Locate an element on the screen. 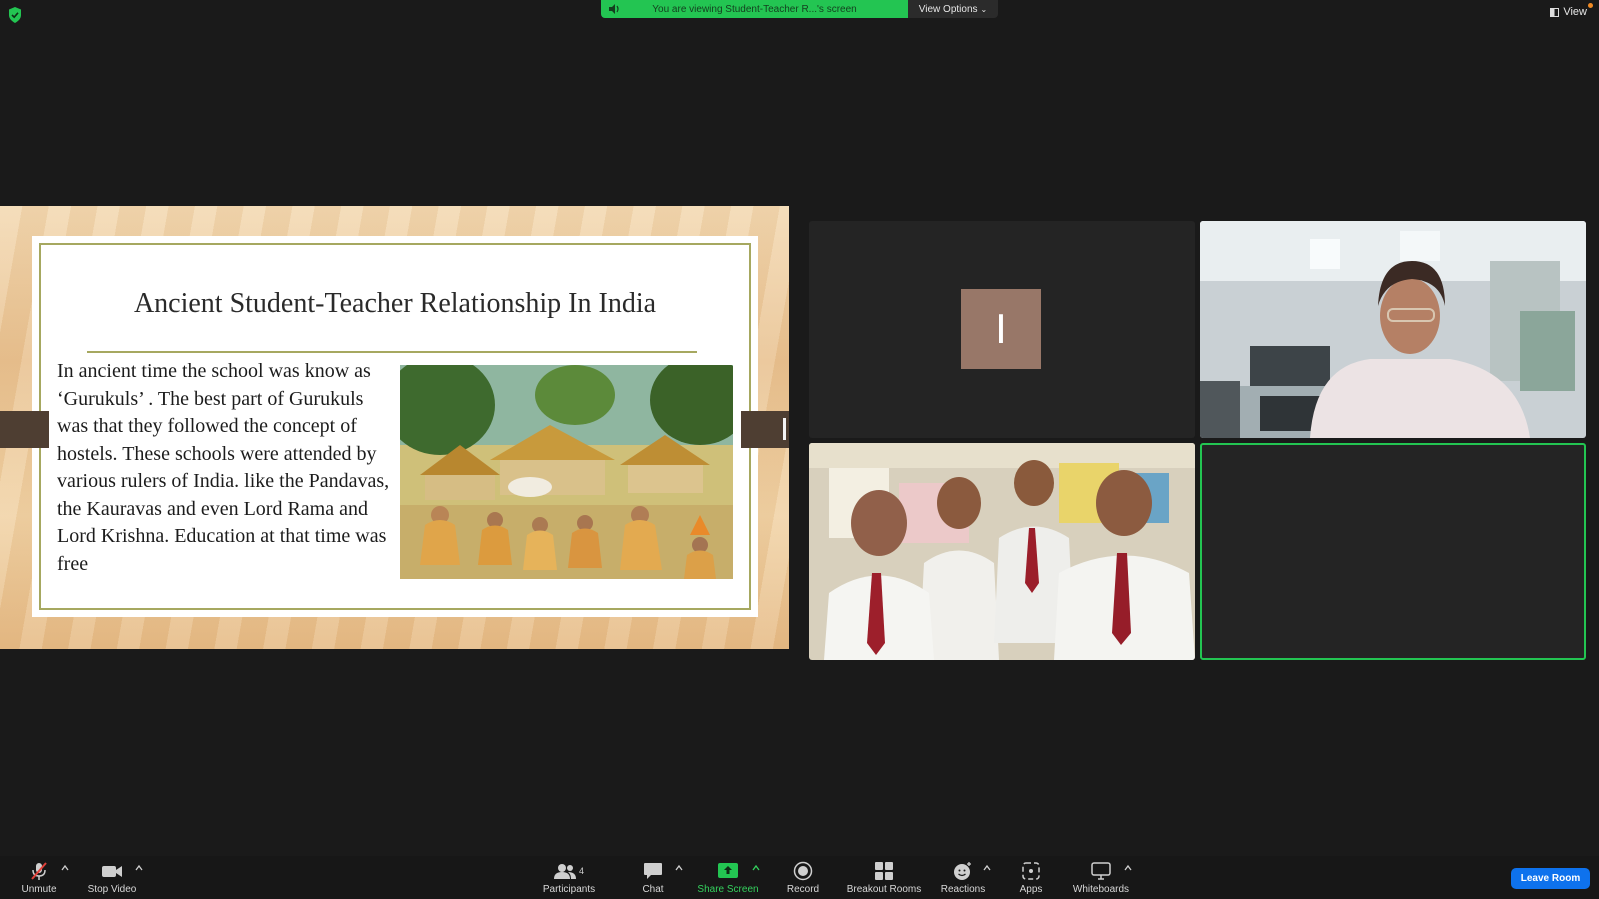 This screenshot has height=899, width=1599. share-screen-button: Share Screen is located at coordinates (728, 877).